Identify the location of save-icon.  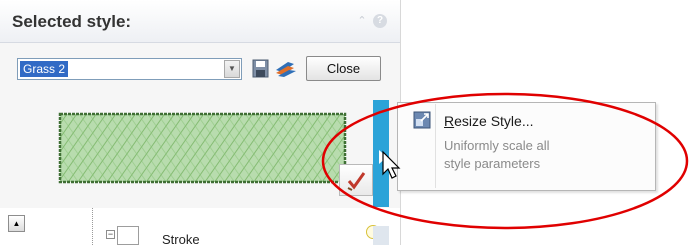
(260, 68).